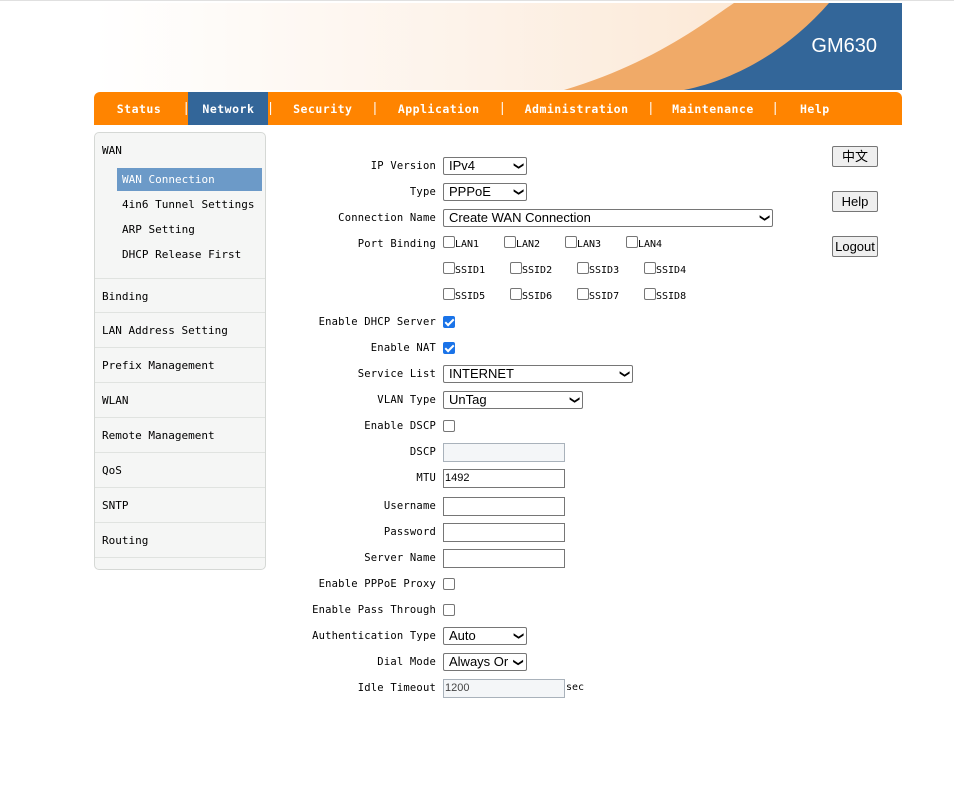 This screenshot has width=954, height=800. Describe the element at coordinates (583, 294) in the screenshot. I see `checkbox-ssid7` at that location.